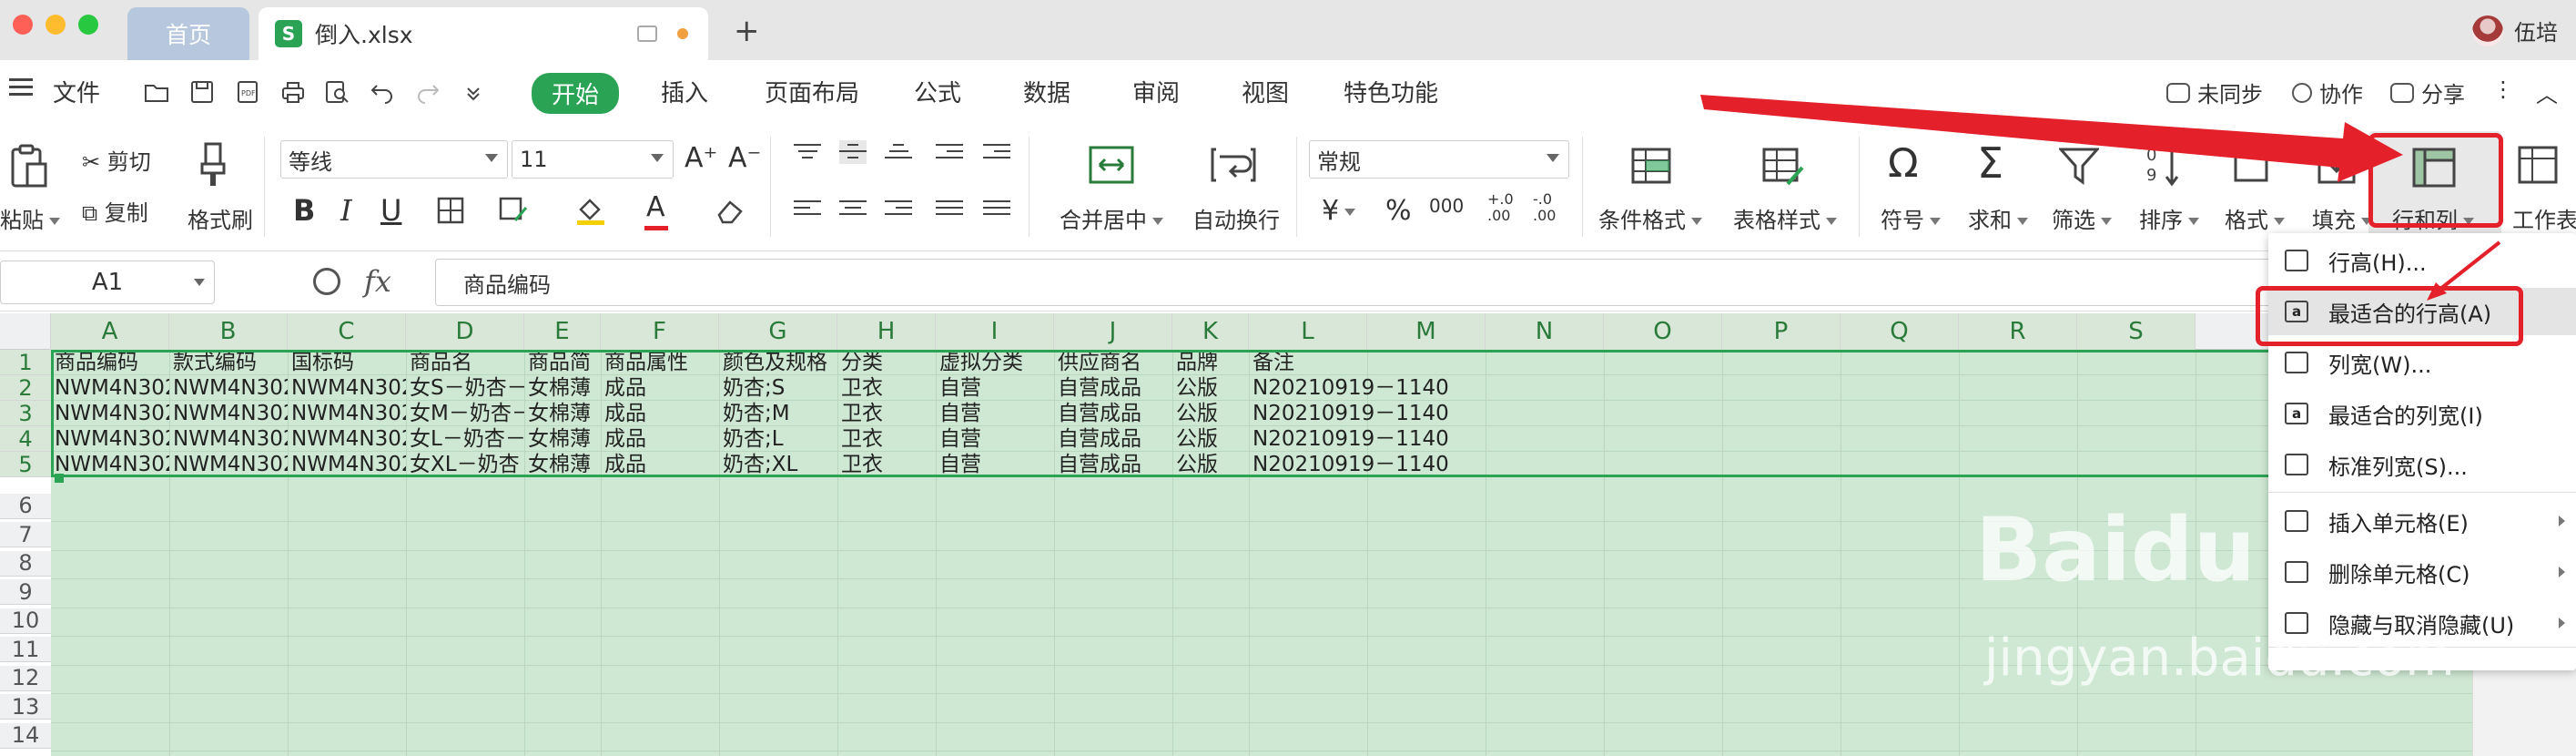 This screenshot has height=756, width=2576. I want to click on highlight-autofit-row, so click(2389, 316).